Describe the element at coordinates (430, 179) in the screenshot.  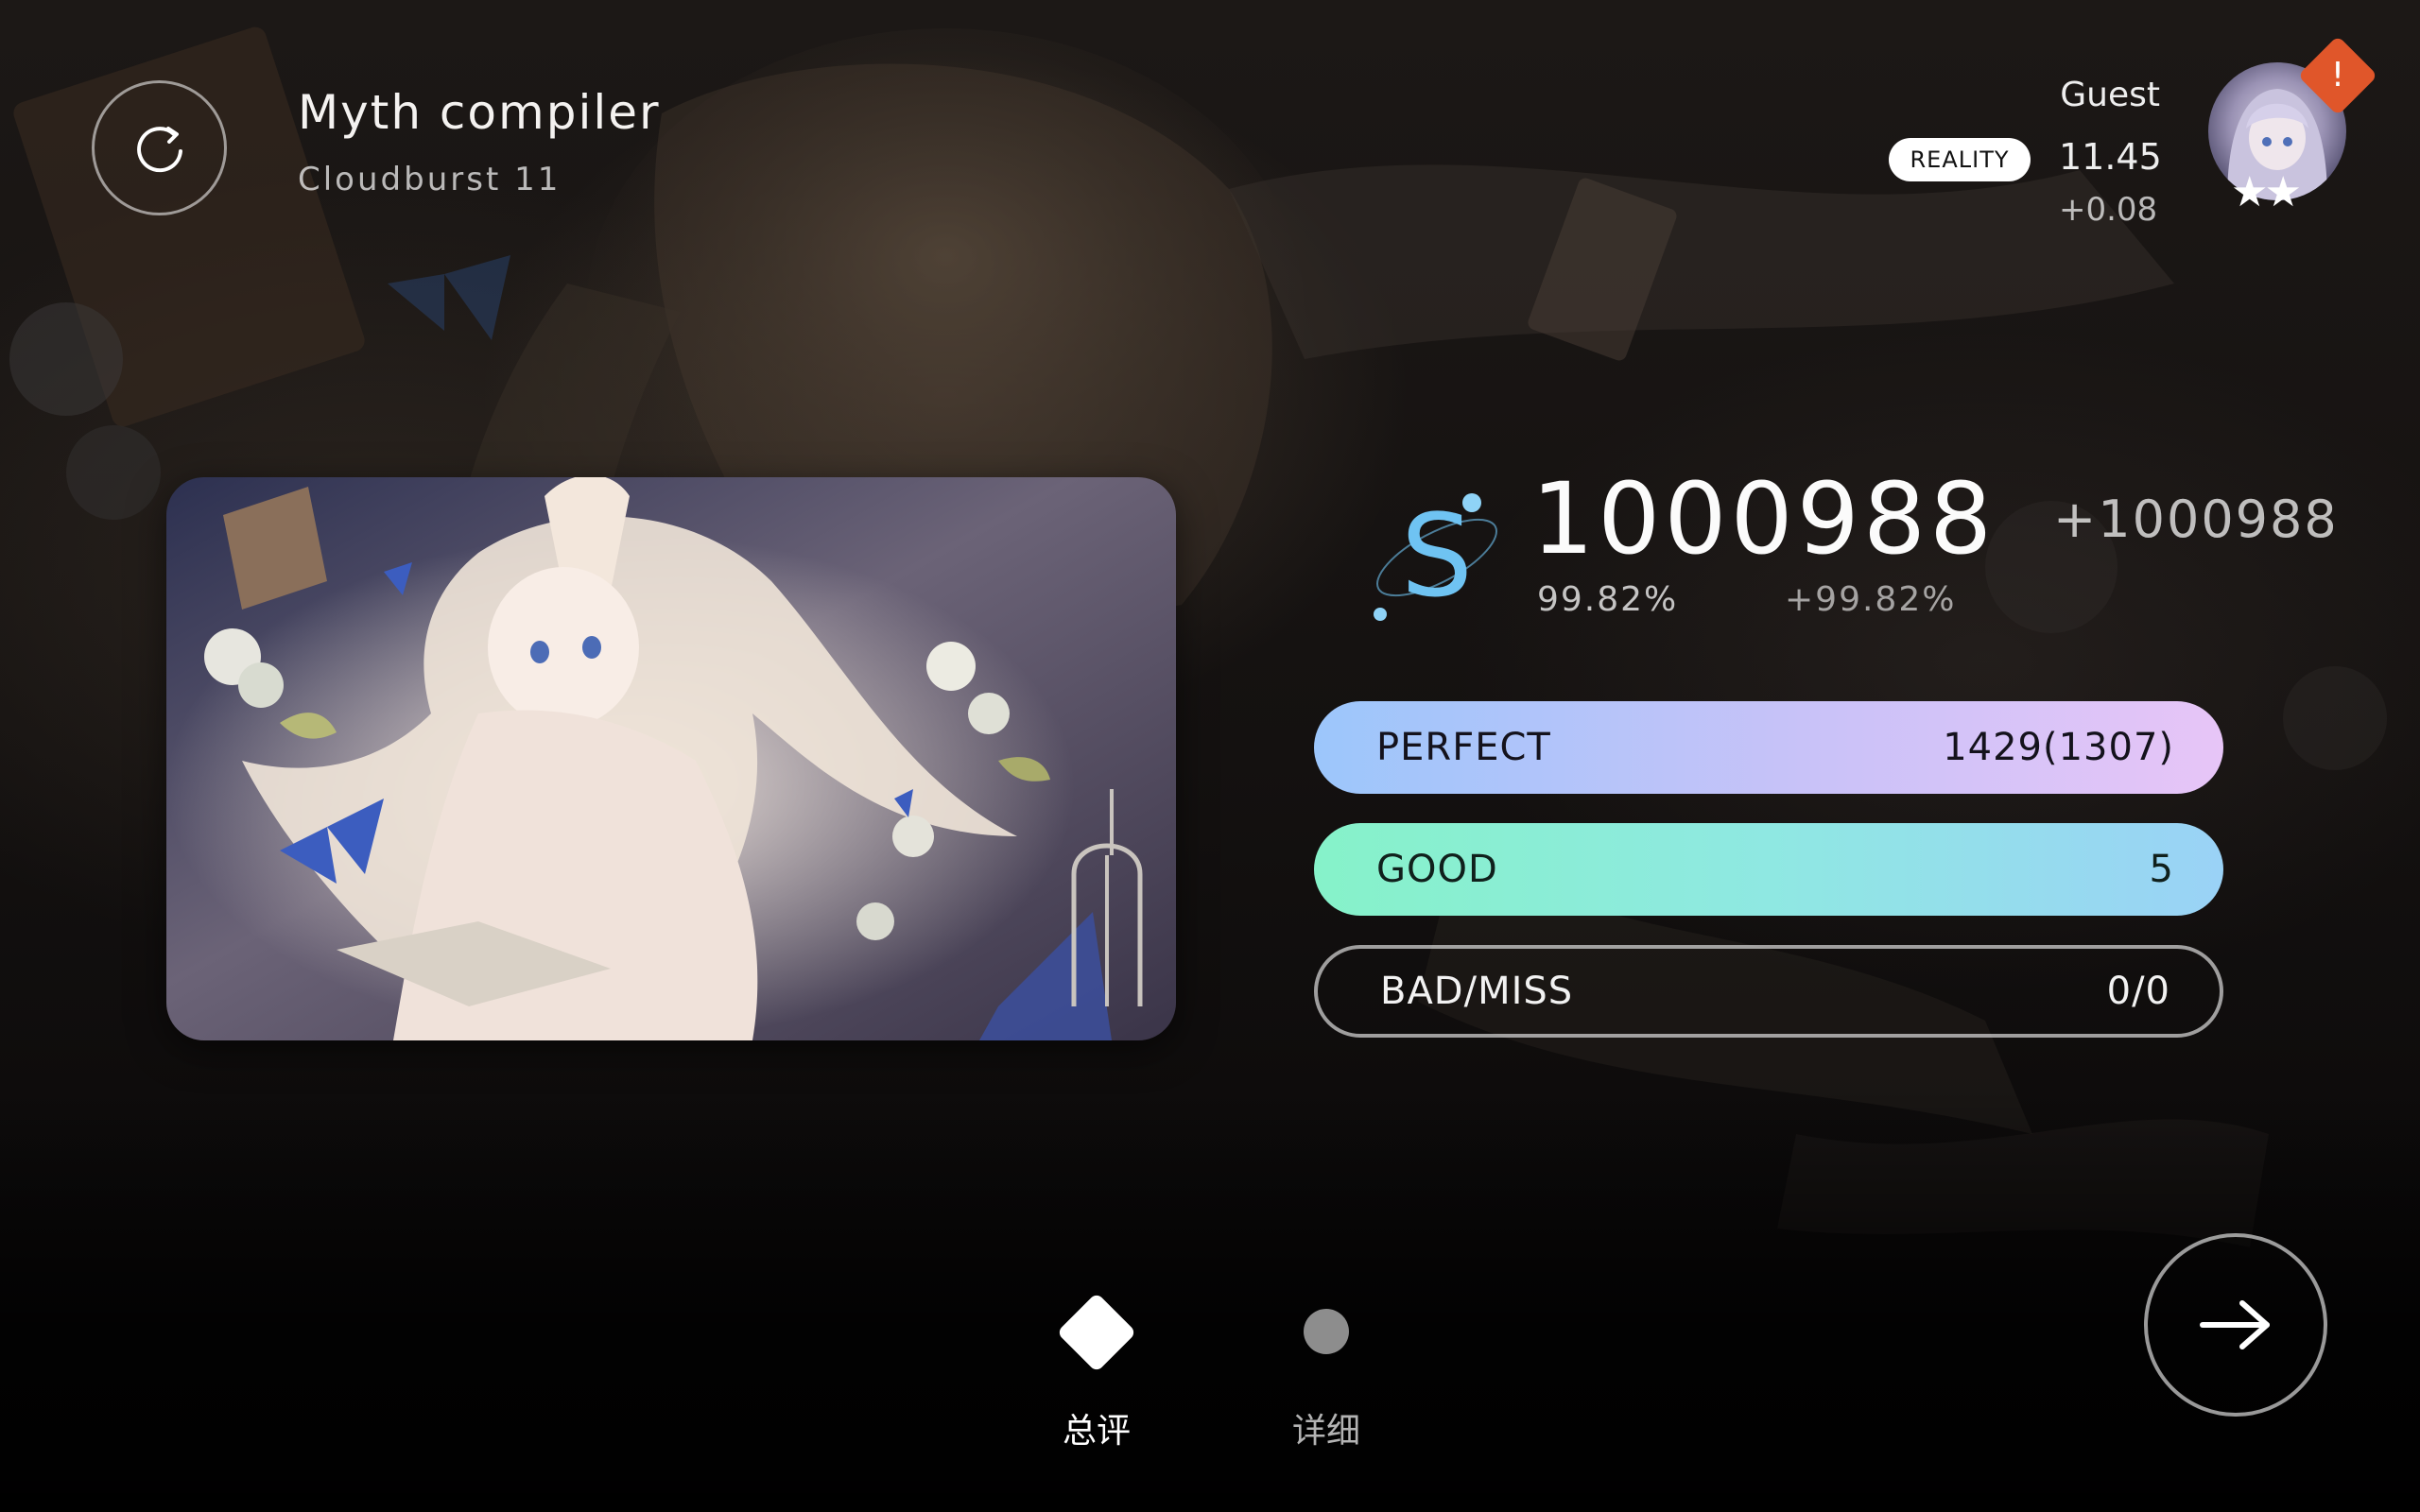
I see `song-difficulty: Cloudburst 11` at that location.